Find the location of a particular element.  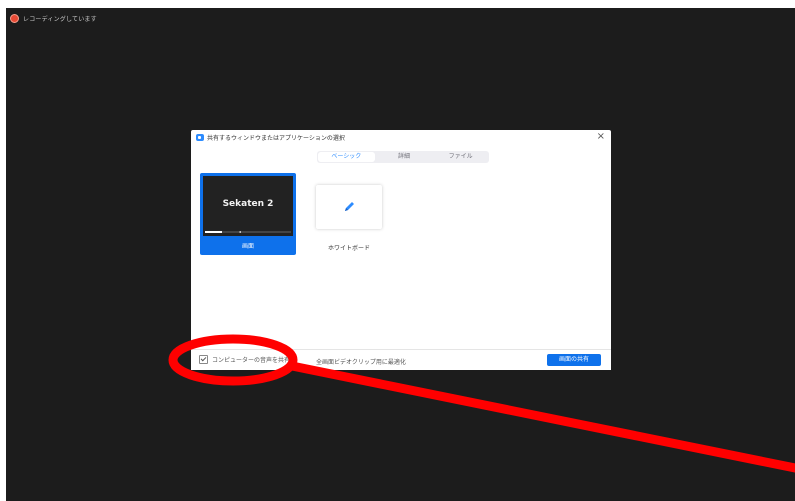

screen-thumbnail: Sekaten 2 is located at coordinates (248, 206).